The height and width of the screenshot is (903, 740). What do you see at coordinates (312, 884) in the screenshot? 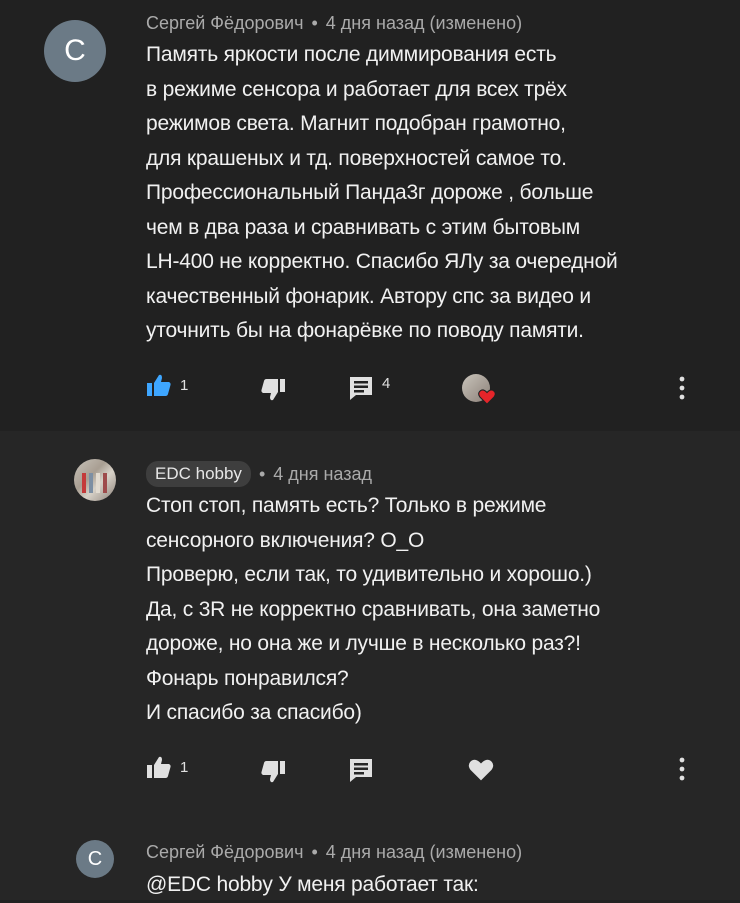
I see `comment-text: @EDC hobby У меня работает так:` at bounding box center [312, 884].